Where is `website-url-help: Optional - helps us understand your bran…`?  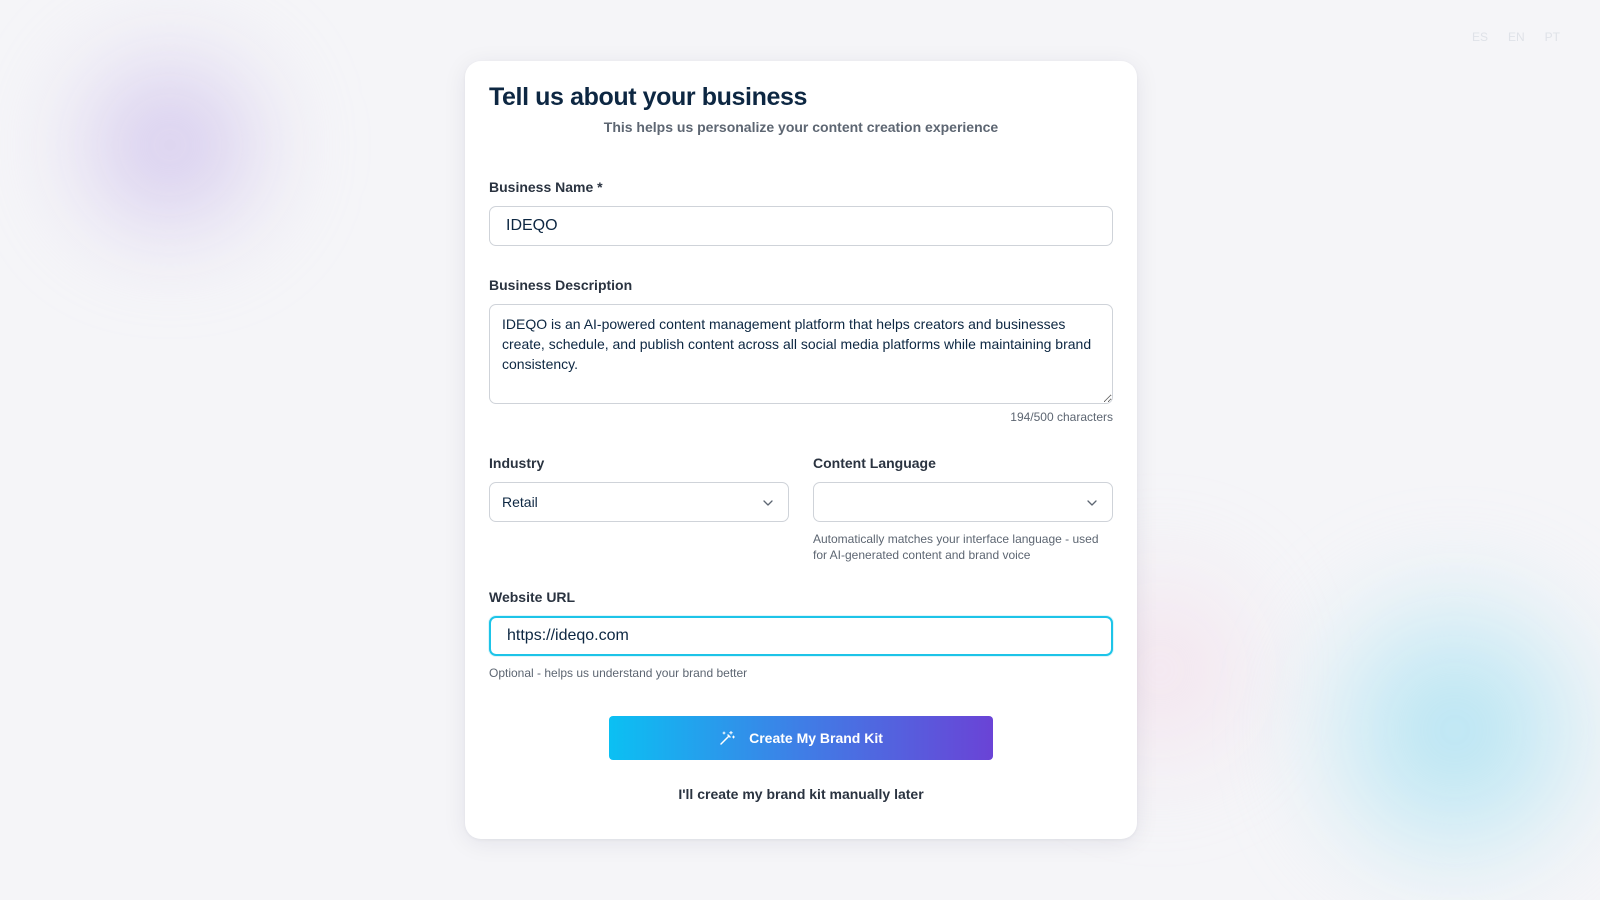 website-url-help: Optional - helps us understand your bran… is located at coordinates (618, 673).